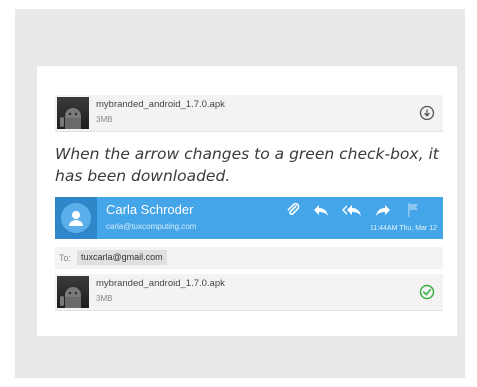 This screenshot has width=477, height=387. Describe the element at coordinates (403, 228) in the screenshot. I see `email-timestamp: 11:44AM Thu, Mar 12` at that location.